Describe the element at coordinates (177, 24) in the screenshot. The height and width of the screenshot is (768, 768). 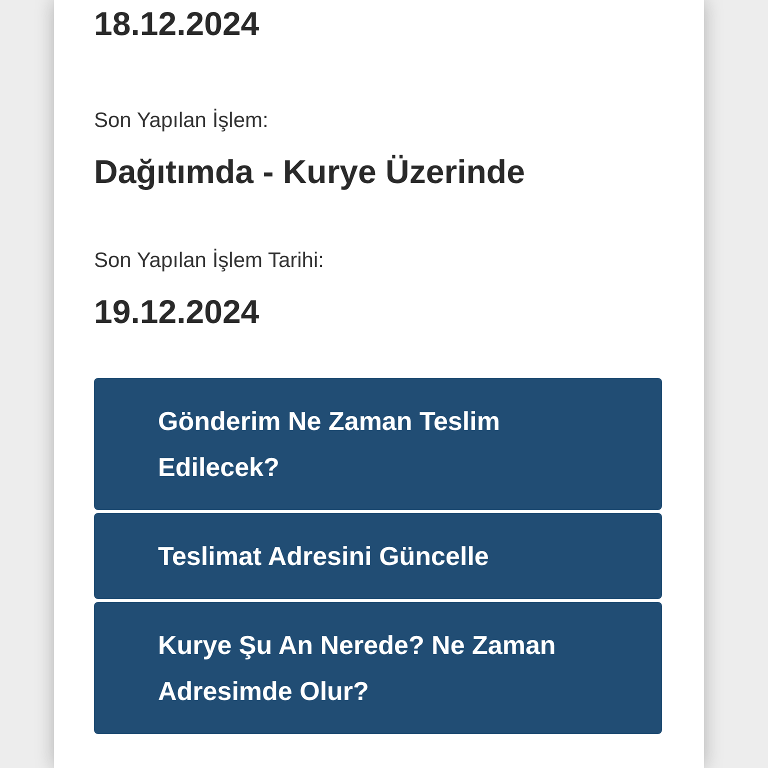
I see `field-value: 18.12.2024` at that location.